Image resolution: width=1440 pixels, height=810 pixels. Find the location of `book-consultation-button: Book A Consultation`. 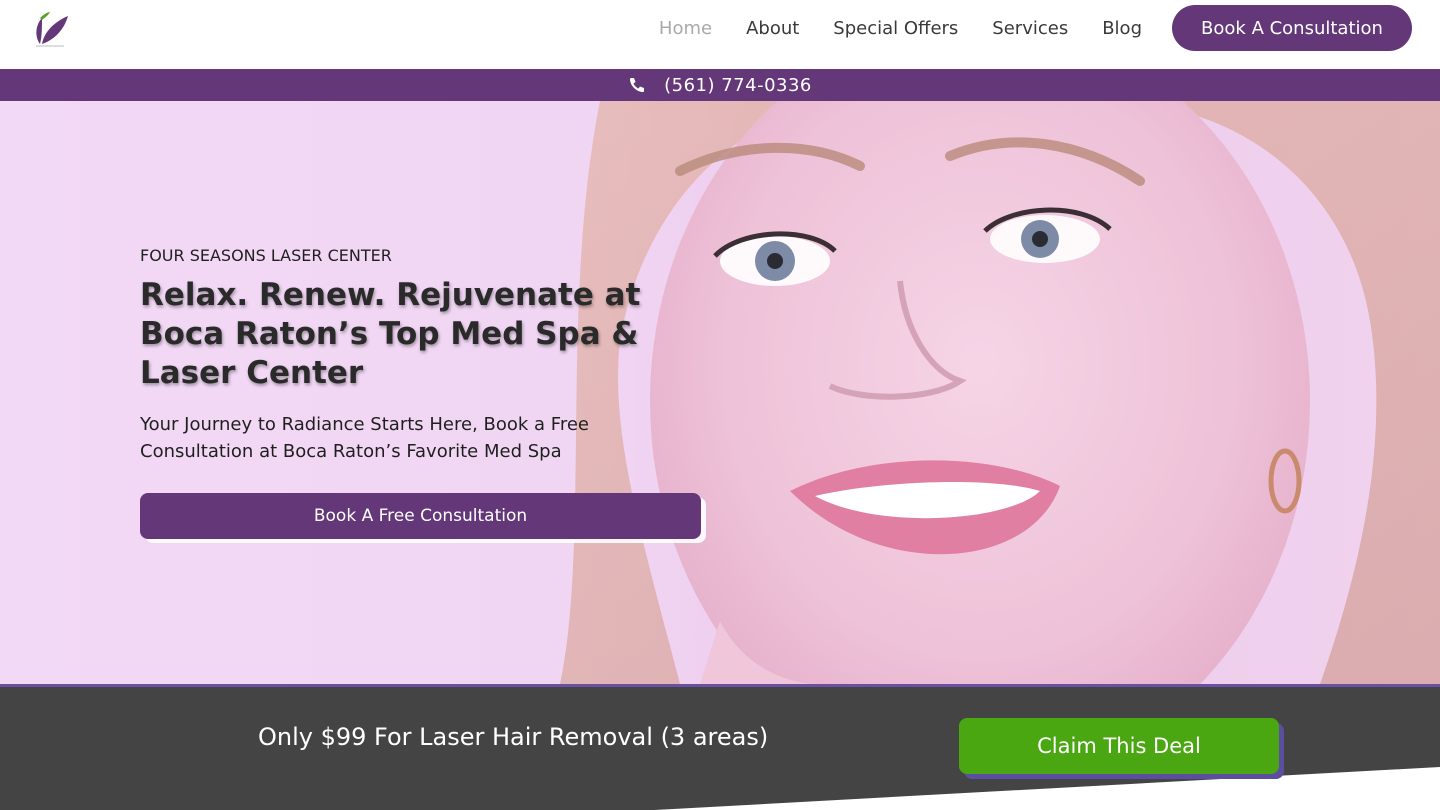

book-consultation-button: Book A Consultation is located at coordinates (1292, 28).